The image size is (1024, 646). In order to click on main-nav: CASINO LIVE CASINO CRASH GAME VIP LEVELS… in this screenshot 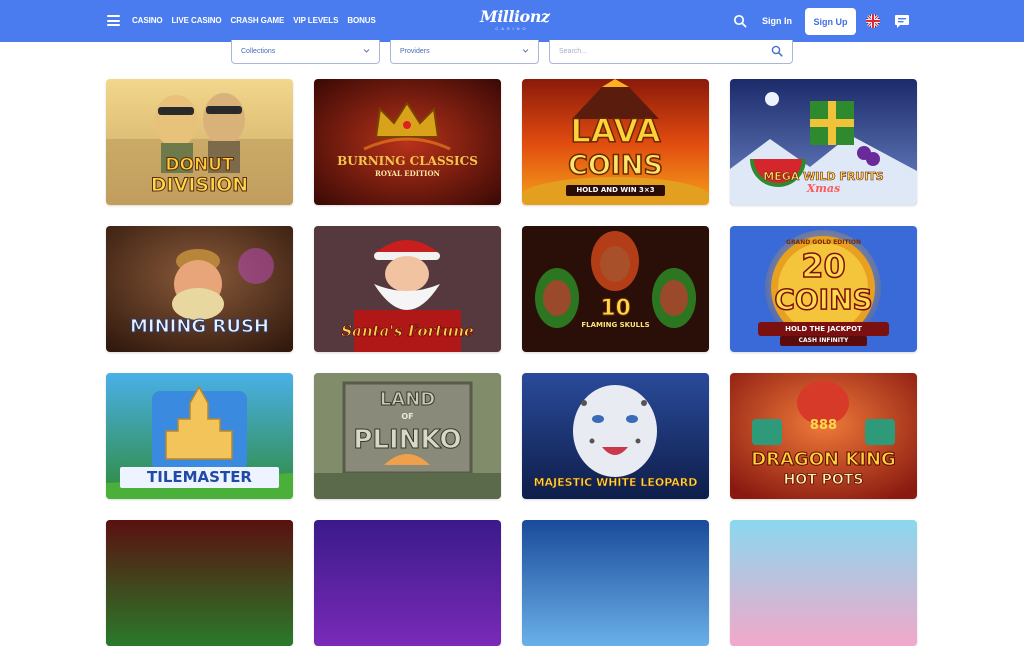, I will do `click(254, 21)`.